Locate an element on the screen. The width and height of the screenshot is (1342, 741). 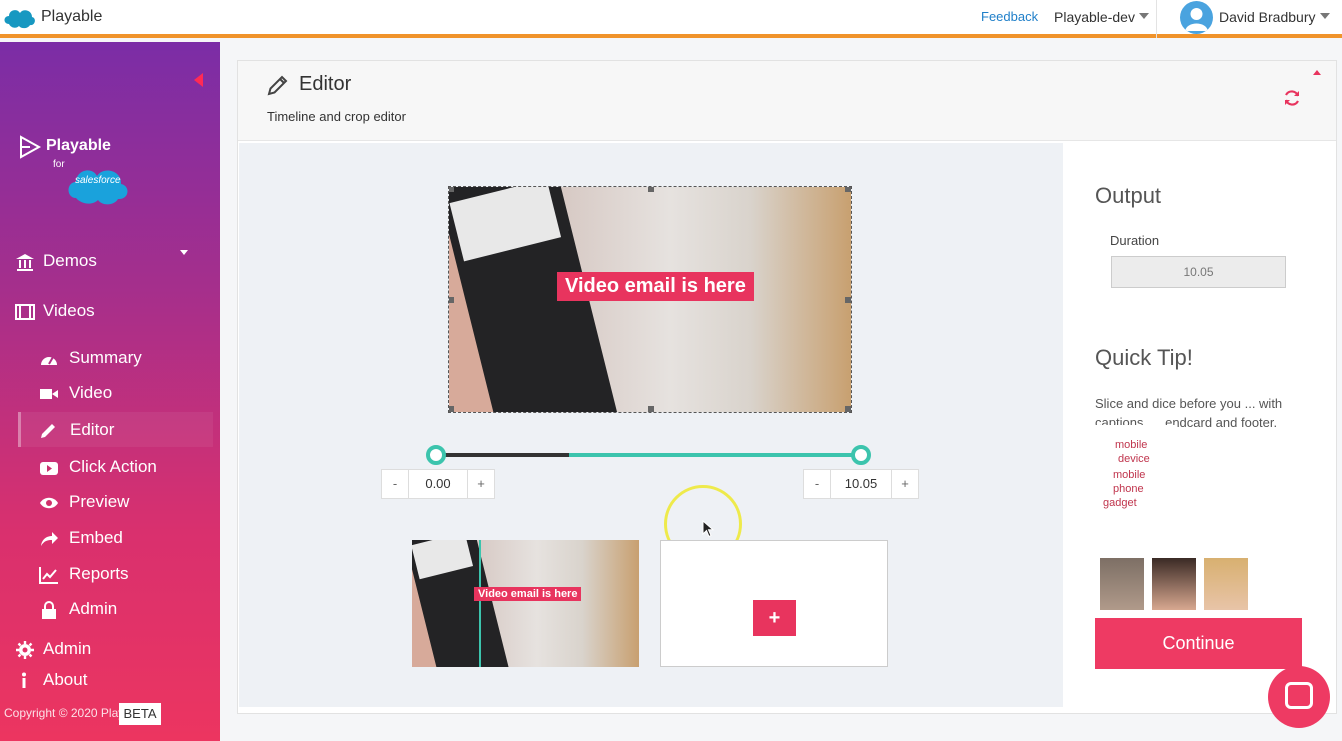
sidebar-item-label: About is located at coordinates (65, 679).